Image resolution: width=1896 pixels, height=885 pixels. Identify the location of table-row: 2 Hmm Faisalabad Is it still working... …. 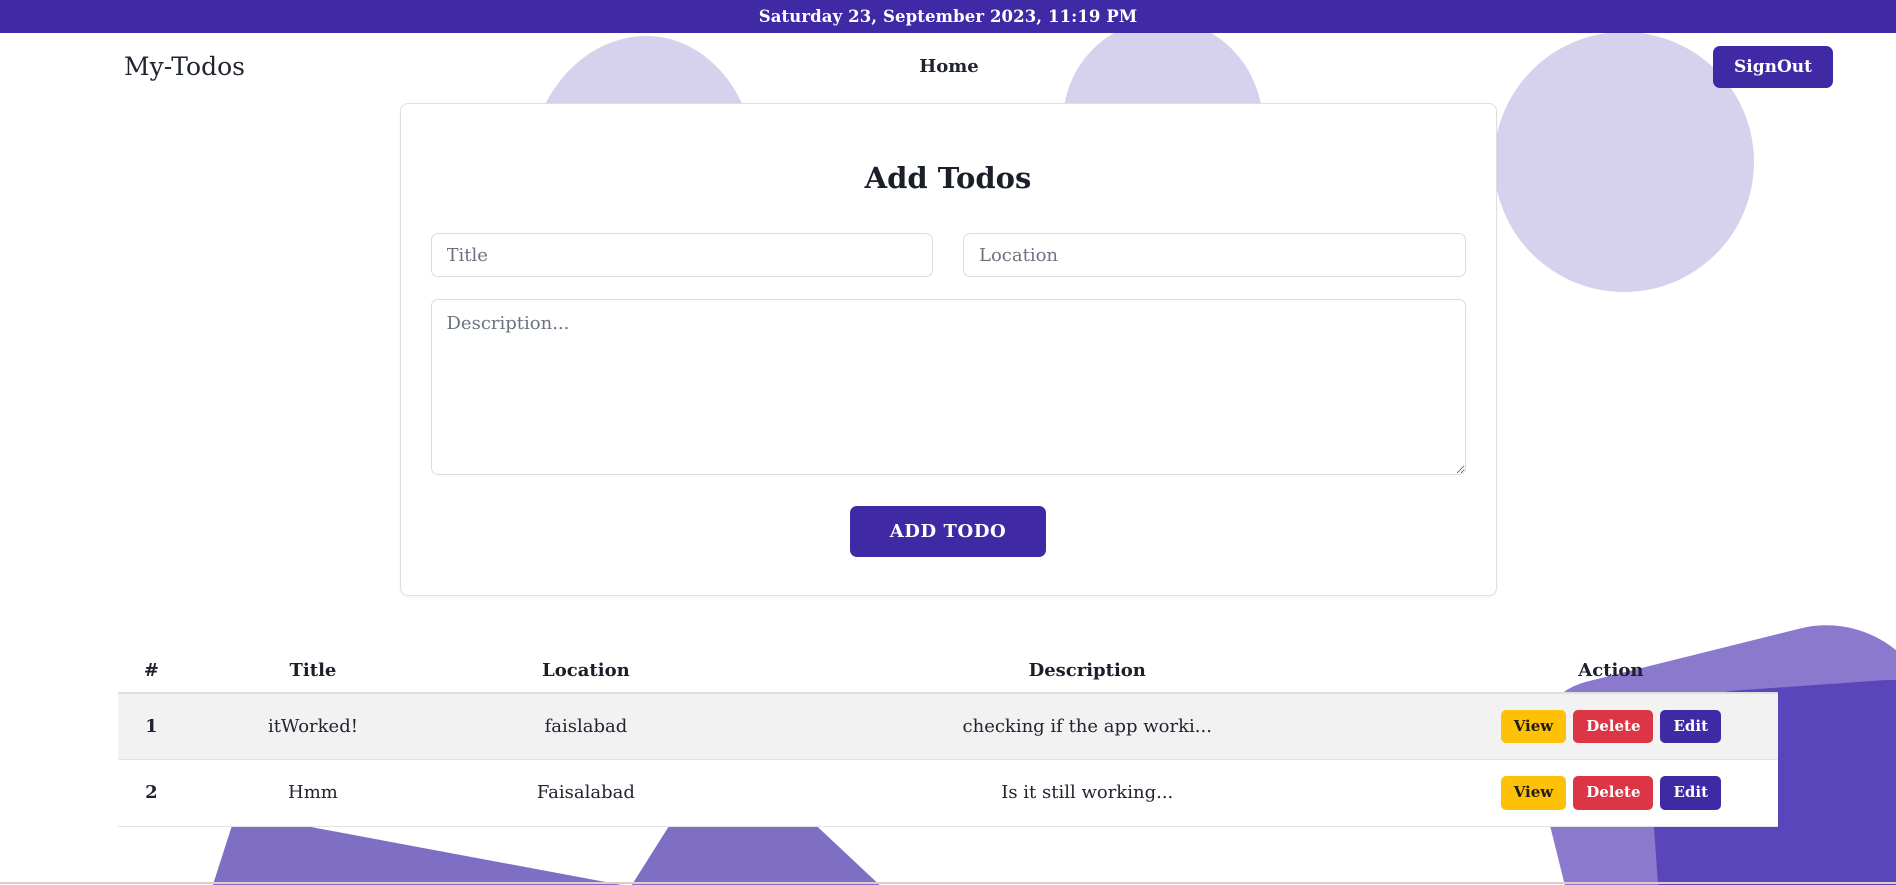
(948, 793).